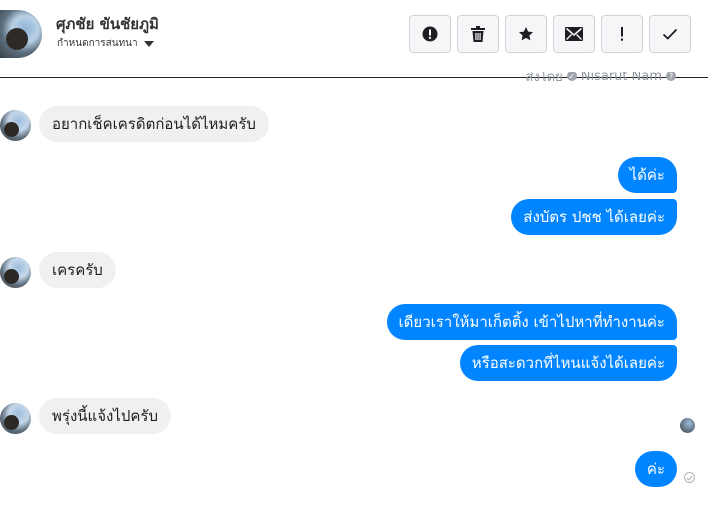 This screenshot has height=506, width=708. What do you see at coordinates (544, 78) in the screenshot?
I see `sent-by-prefix: ส่งโดย` at bounding box center [544, 78].